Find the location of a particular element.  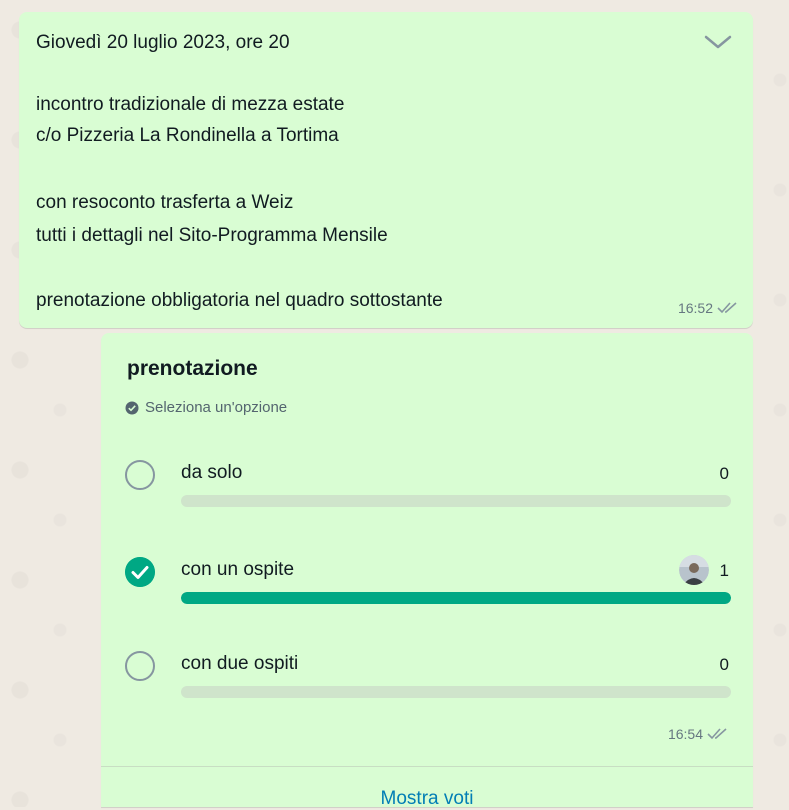

check-circle-icon is located at coordinates (132, 407).